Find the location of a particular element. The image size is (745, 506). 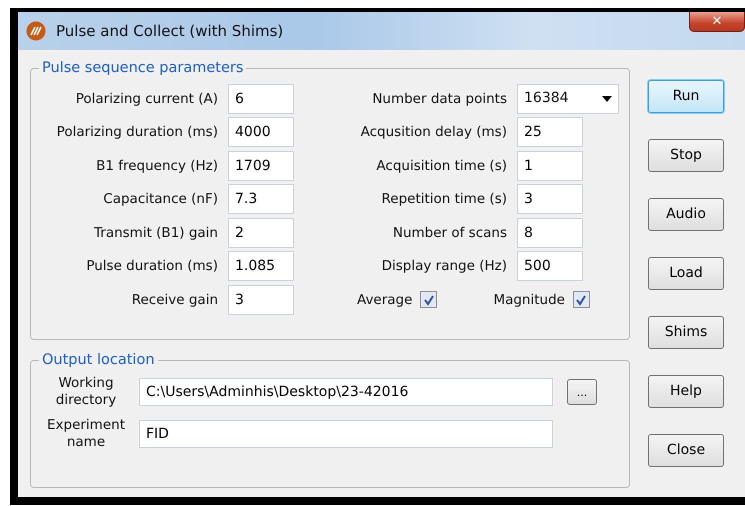

text-field: C:\Users\Adminhis\Desktop\23-42016 is located at coordinates (346, 392).